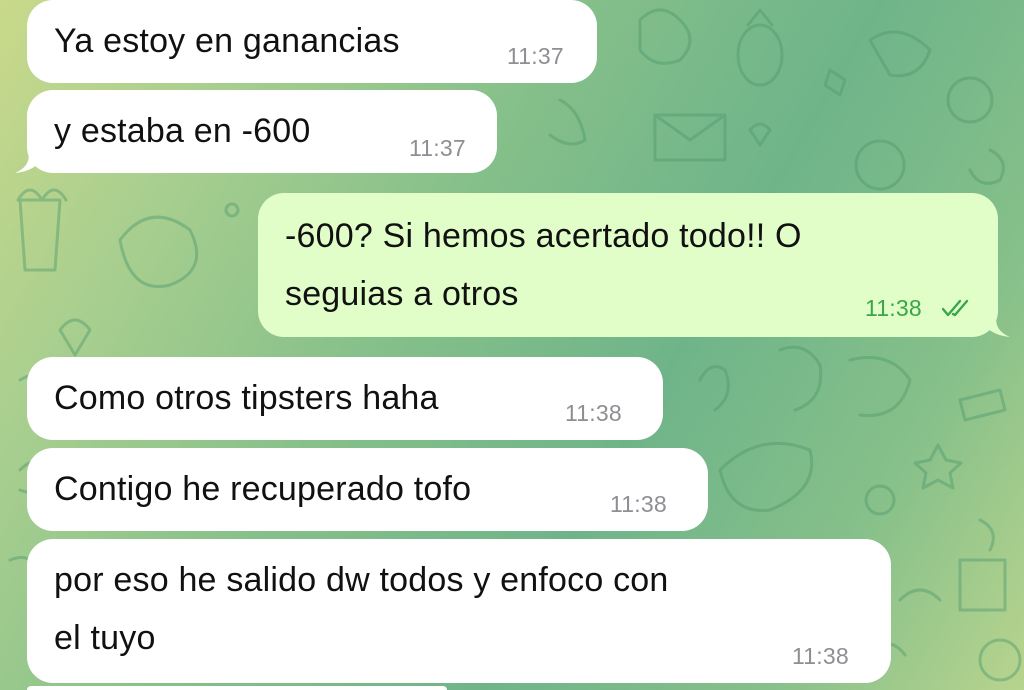 The image size is (1024, 690). What do you see at coordinates (402, 294) in the screenshot?
I see `message-text-line: seguias a otros` at bounding box center [402, 294].